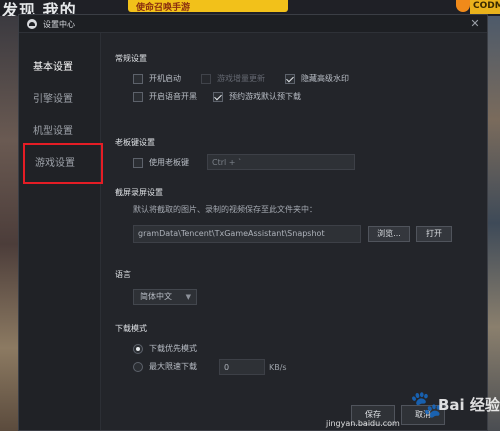  What do you see at coordinates (165, 78) in the screenshot?
I see `autostart-label: 开机启动` at bounding box center [165, 78].